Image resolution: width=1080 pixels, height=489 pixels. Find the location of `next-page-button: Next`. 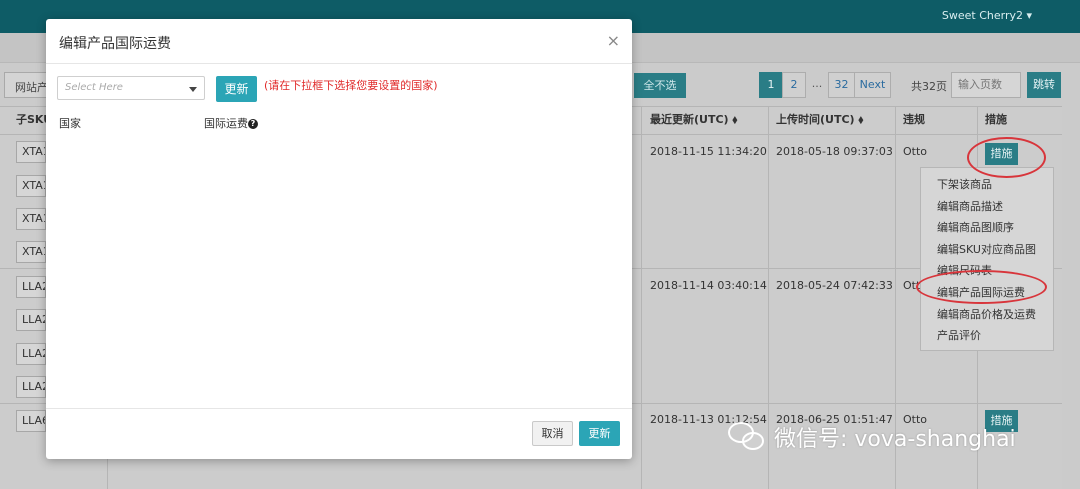

next-page-button: Next is located at coordinates (872, 85).